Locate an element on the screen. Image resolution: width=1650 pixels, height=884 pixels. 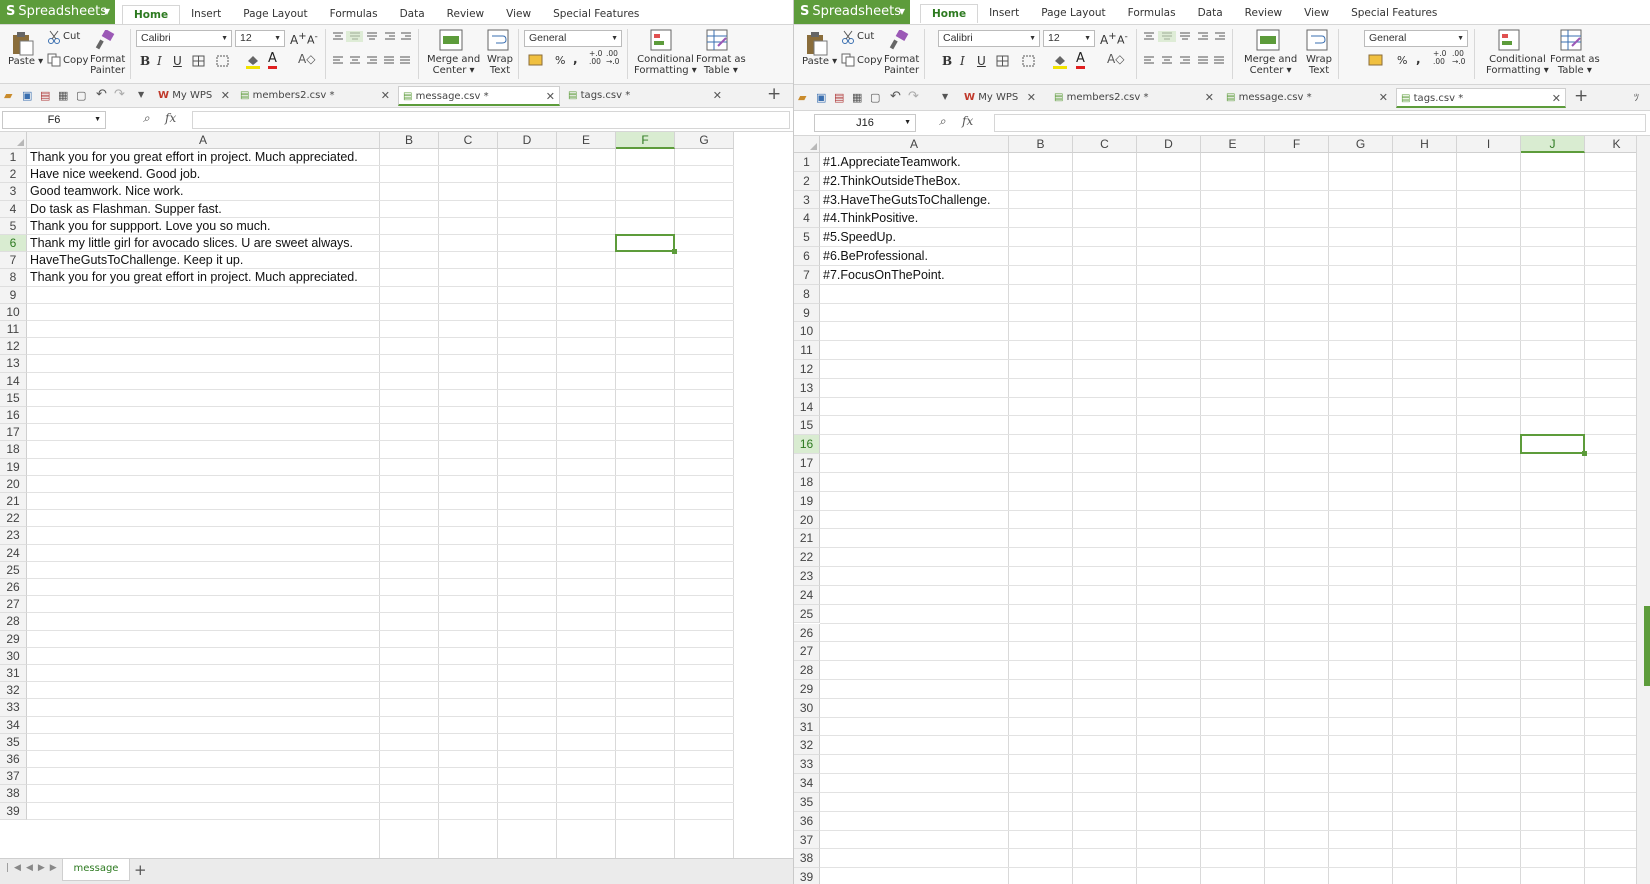
percent-button: % is located at coordinates (1402, 60).